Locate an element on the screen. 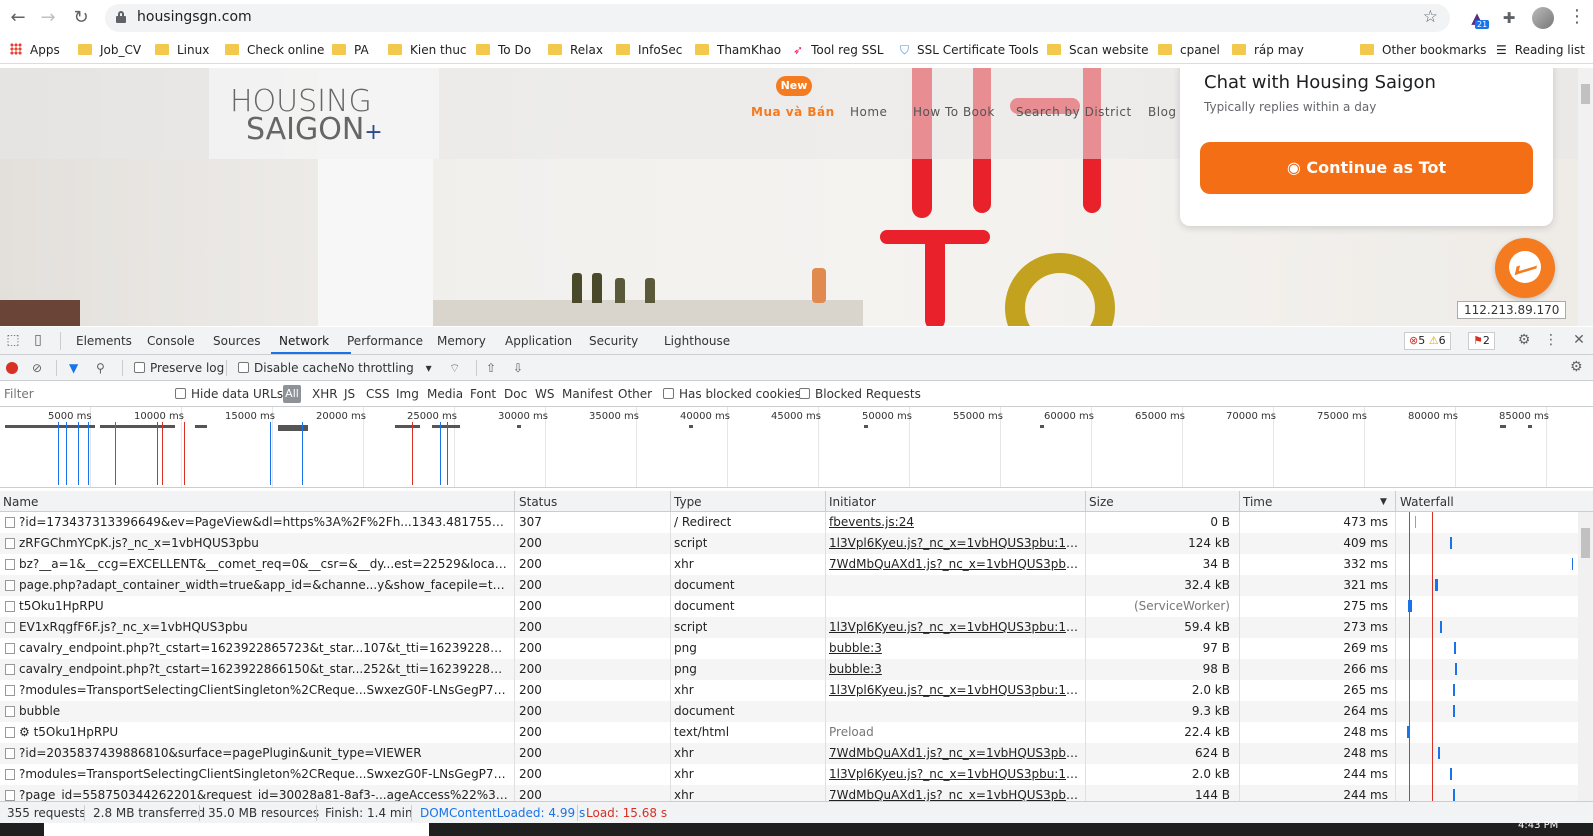 The height and width of the screenshot is (836, 1593). filter-other: Other is located at coordinates (635, 394).